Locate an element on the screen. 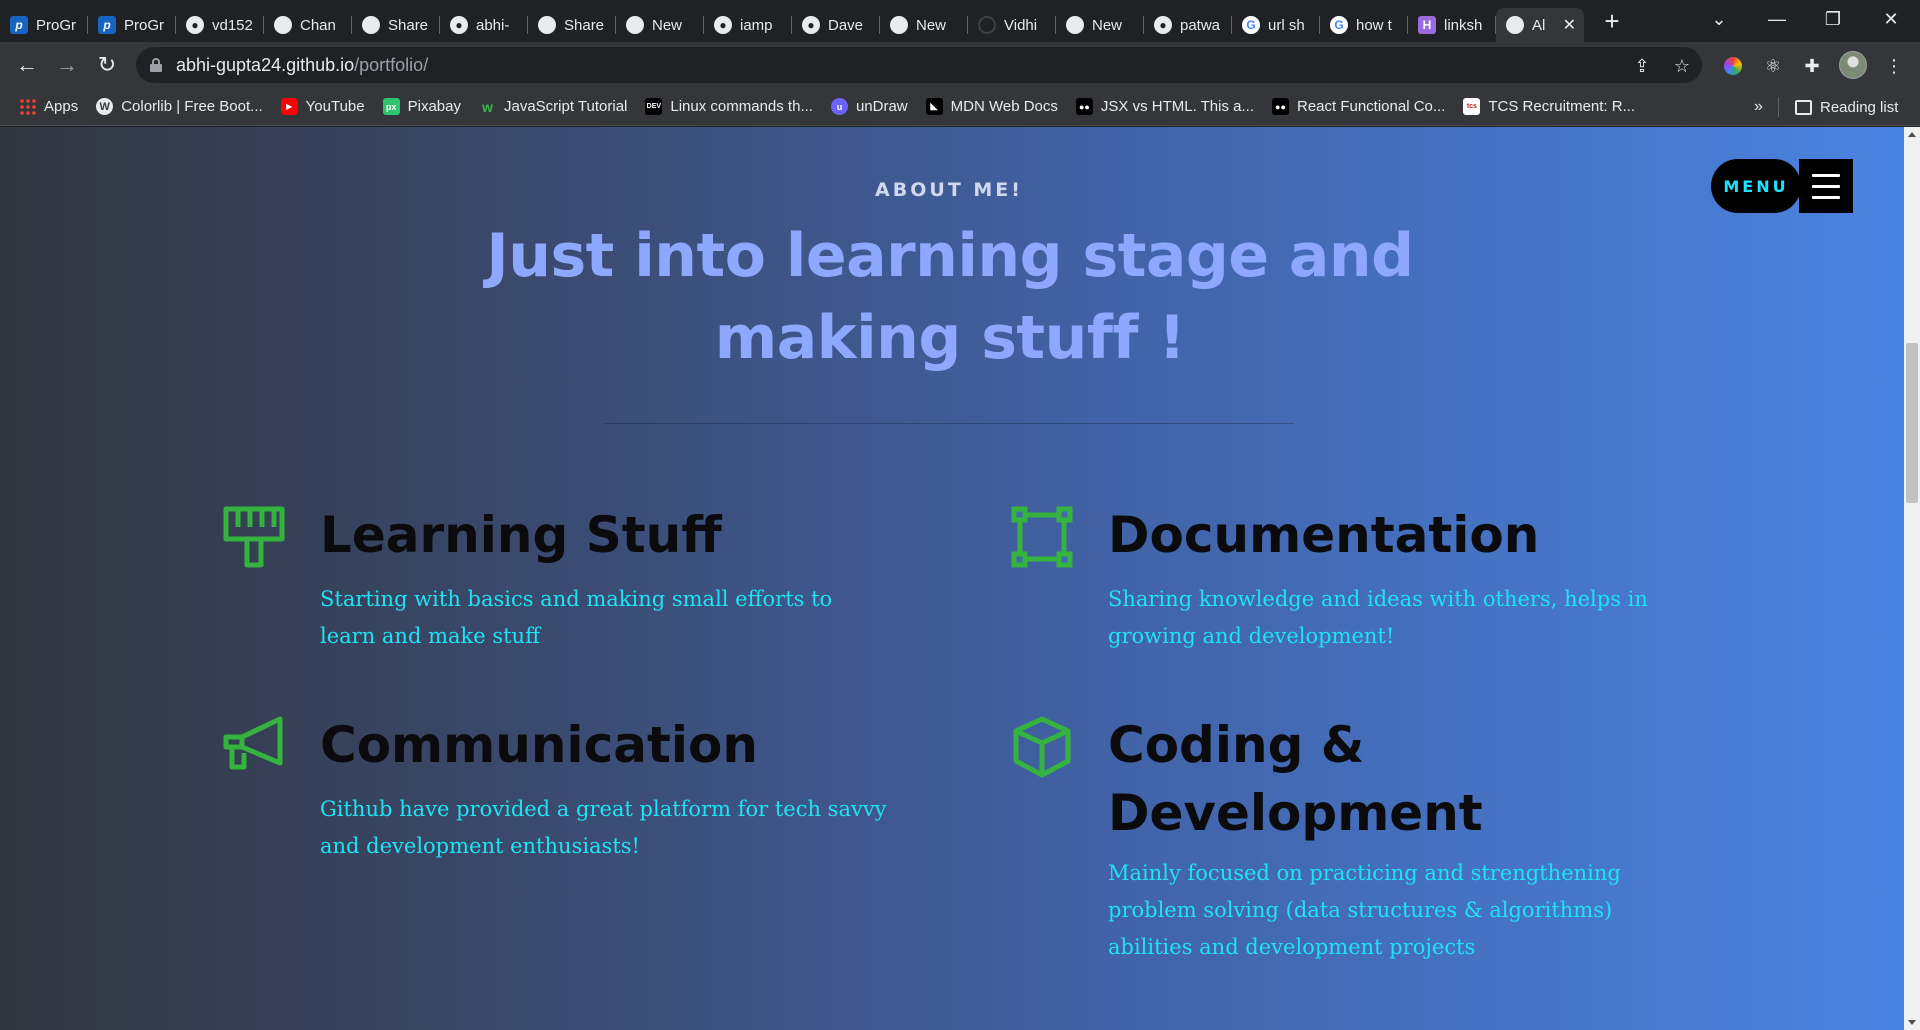  browser-tab: Gurl sh is located at coordinates (1276, 25).